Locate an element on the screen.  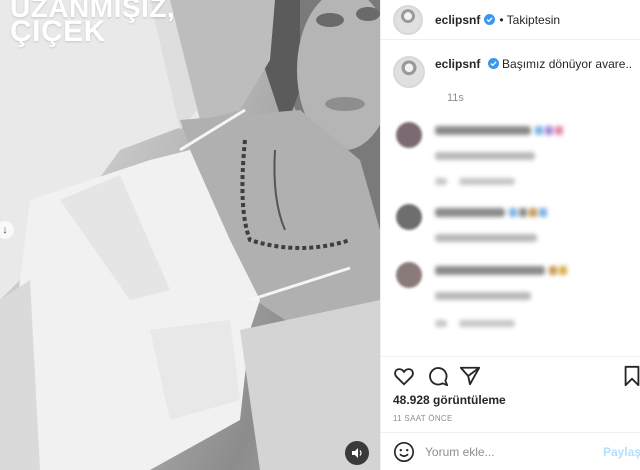
comment-input is located at coordinates (510, 451).